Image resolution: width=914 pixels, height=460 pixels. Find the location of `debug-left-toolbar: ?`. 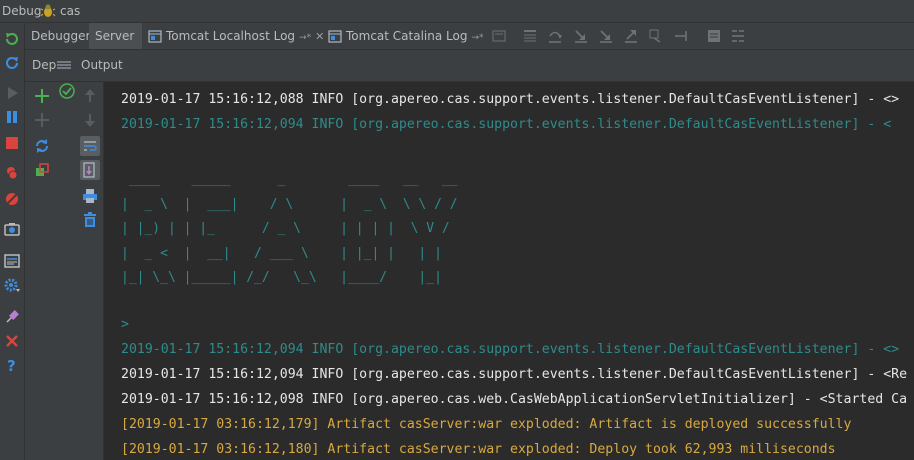

debug-left-toolbar: ? is located at coordinates (12, 241).